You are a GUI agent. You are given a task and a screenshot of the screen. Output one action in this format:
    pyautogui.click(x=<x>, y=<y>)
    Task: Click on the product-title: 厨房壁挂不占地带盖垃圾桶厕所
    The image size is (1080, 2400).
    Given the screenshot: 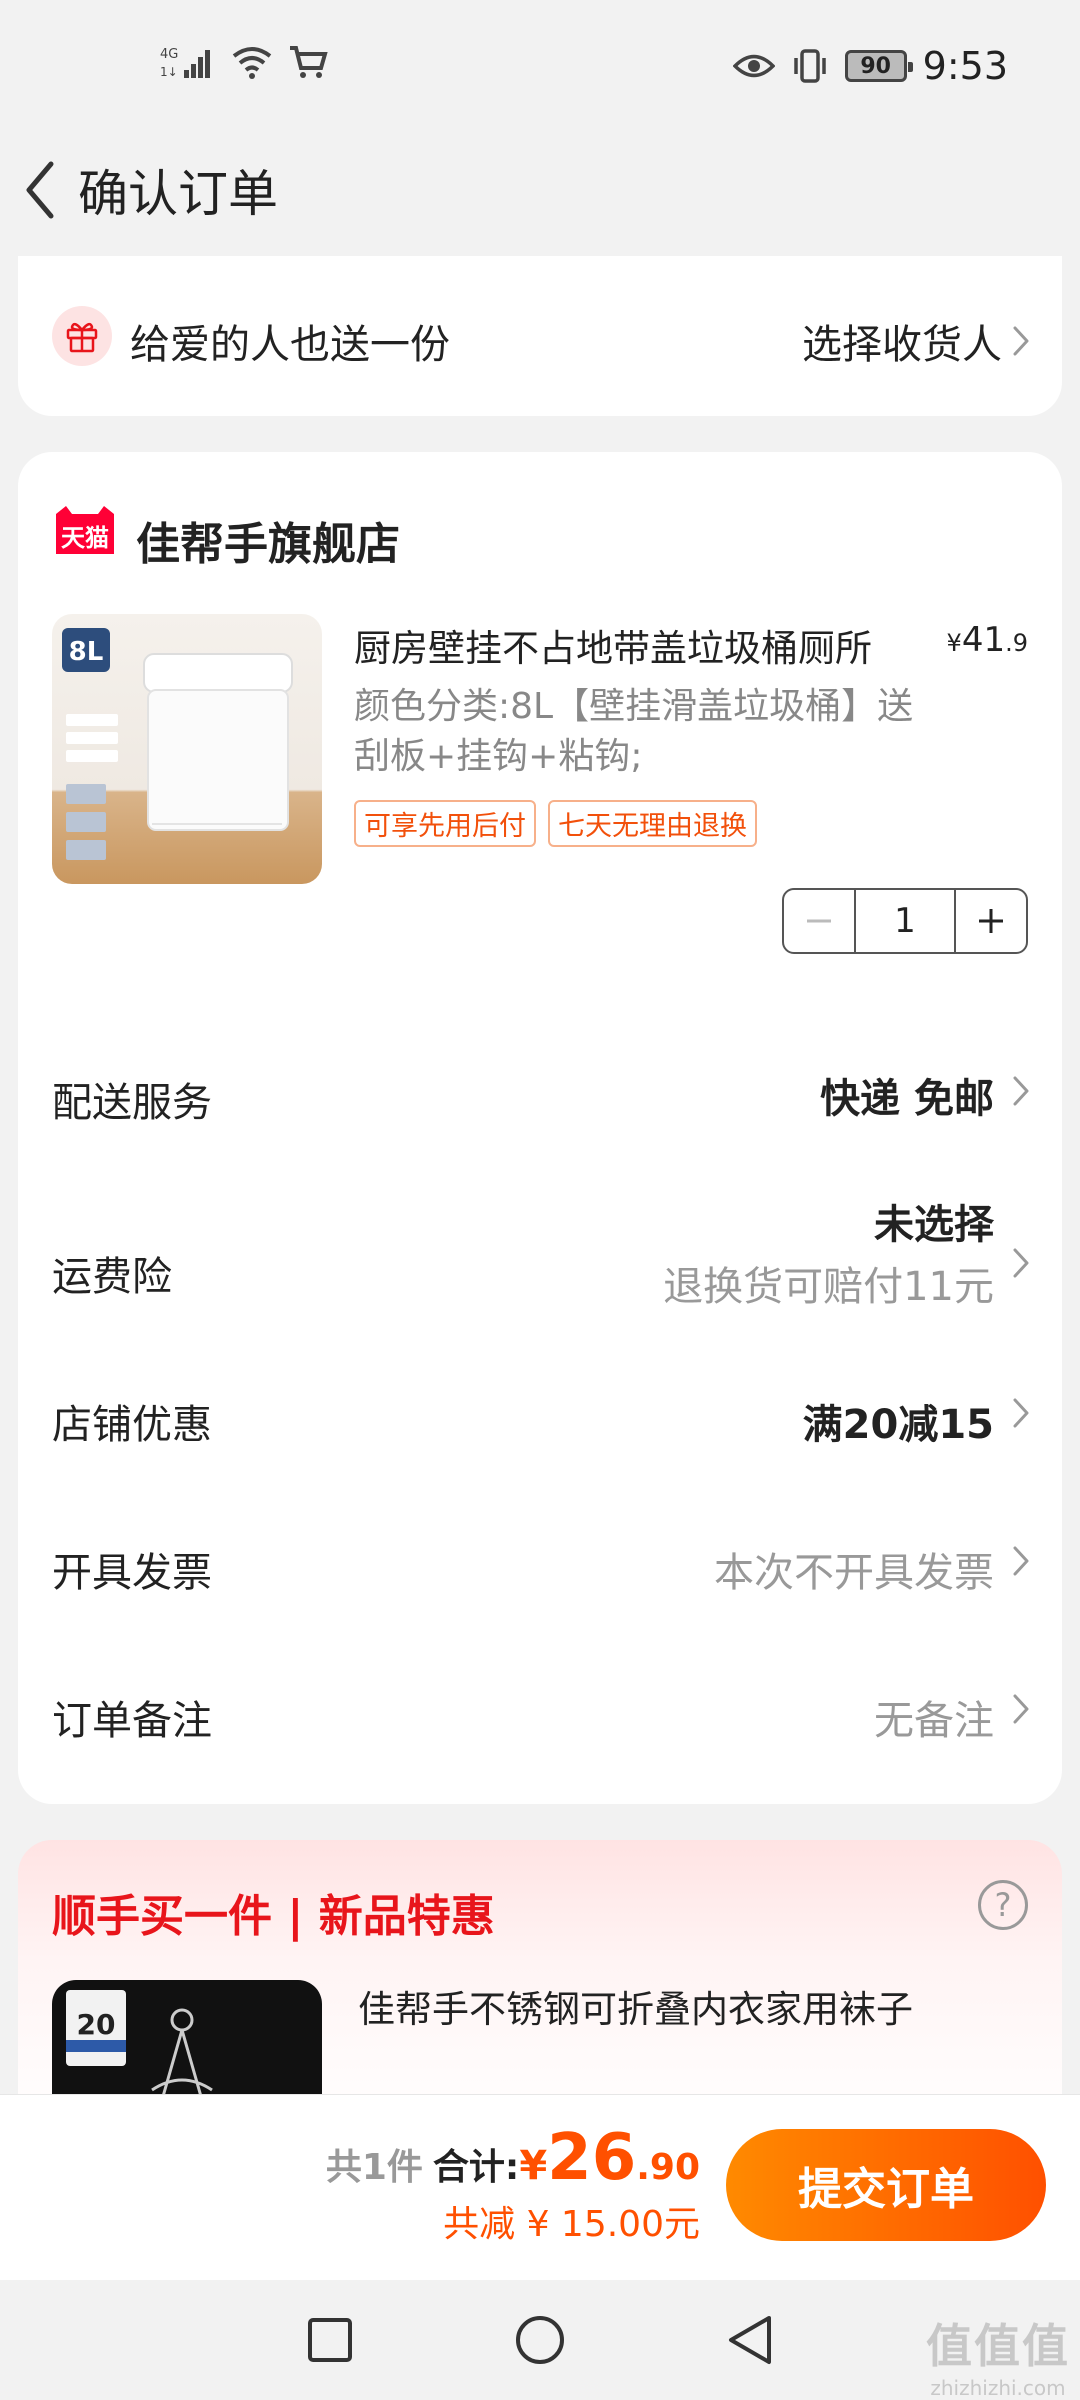 What is the action you would take?
    pyautogui.click(x=649, y=645)
    